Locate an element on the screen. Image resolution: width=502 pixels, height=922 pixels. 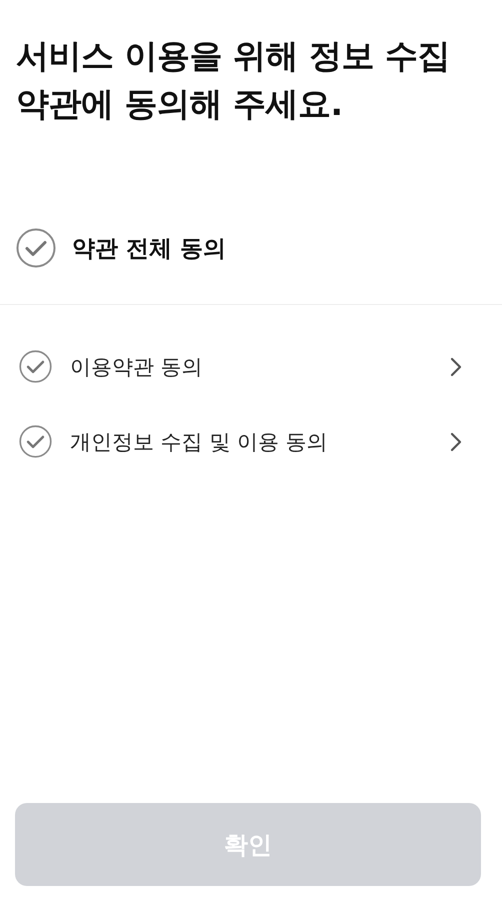
terms-label: 이용약관 동의 is located at coordinates (260, 366).